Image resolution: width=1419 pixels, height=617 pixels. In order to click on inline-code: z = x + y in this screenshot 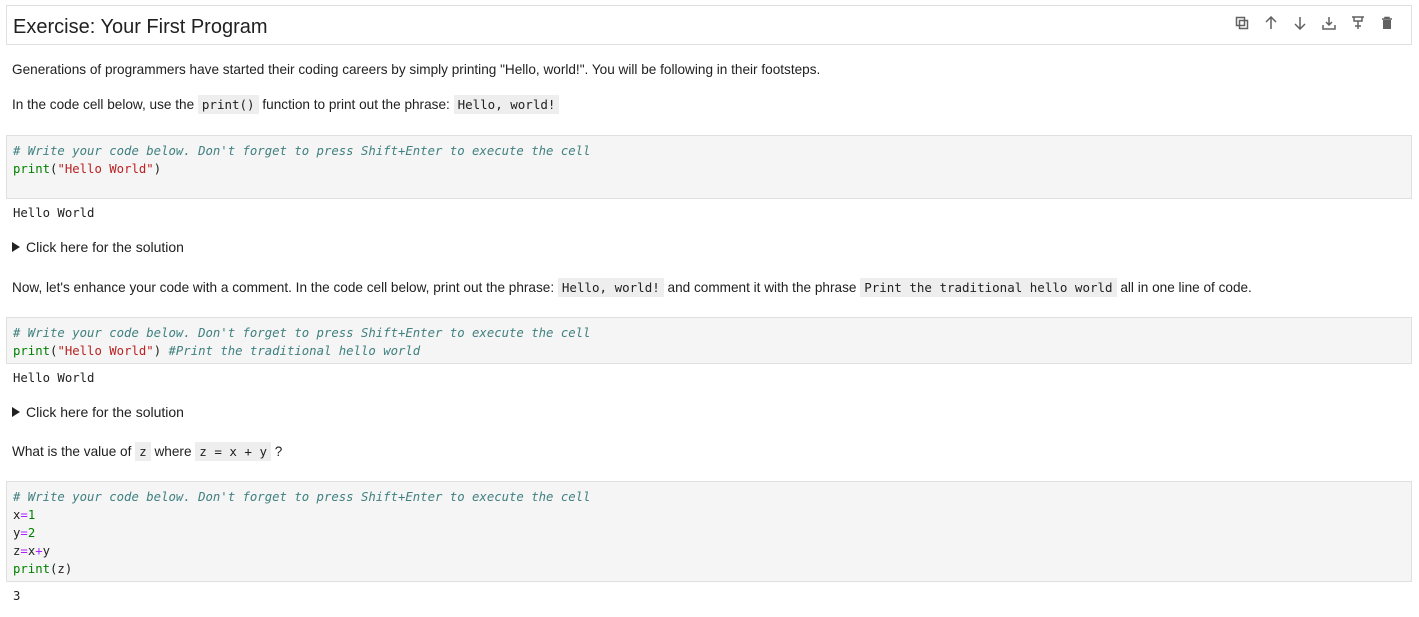, I will do `click(233, 451)`.